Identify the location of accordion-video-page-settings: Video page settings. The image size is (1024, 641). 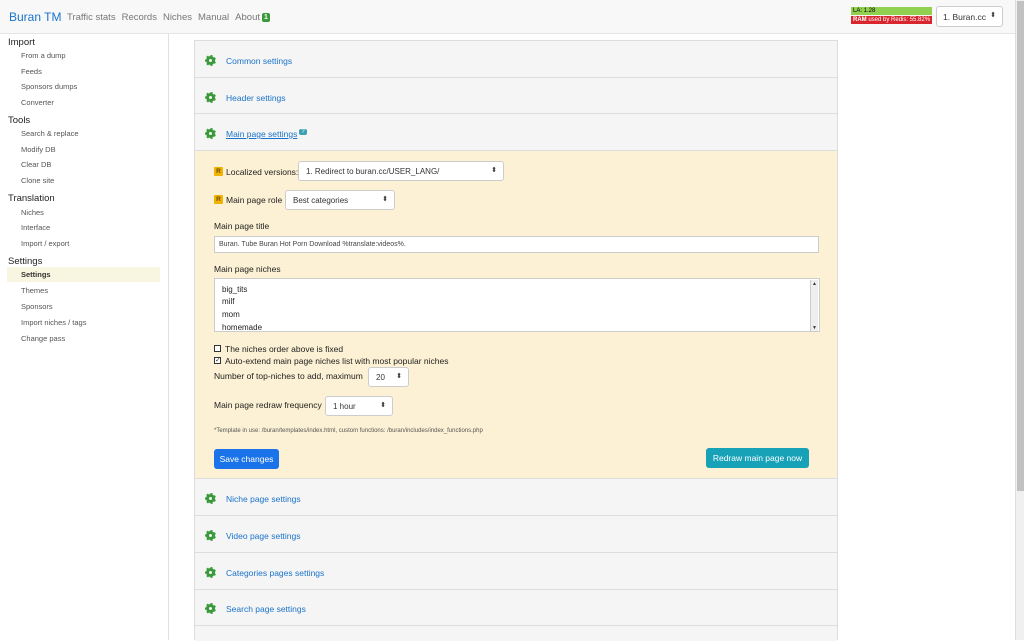
(516, 534).